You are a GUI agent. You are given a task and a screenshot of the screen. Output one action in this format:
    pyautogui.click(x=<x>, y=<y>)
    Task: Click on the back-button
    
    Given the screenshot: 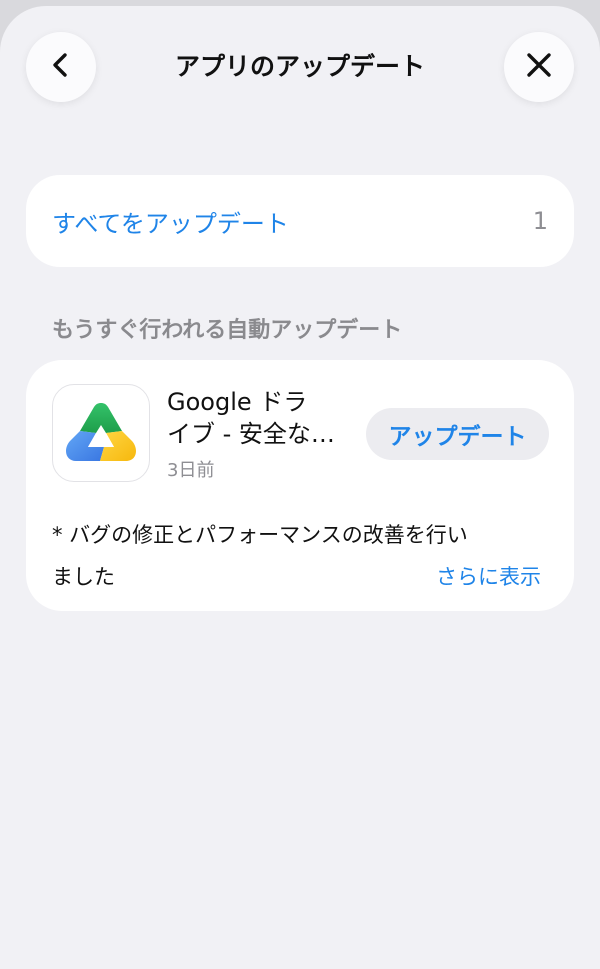 What is the action you would take?
    pyautogui.click(x=61, y=67)
    